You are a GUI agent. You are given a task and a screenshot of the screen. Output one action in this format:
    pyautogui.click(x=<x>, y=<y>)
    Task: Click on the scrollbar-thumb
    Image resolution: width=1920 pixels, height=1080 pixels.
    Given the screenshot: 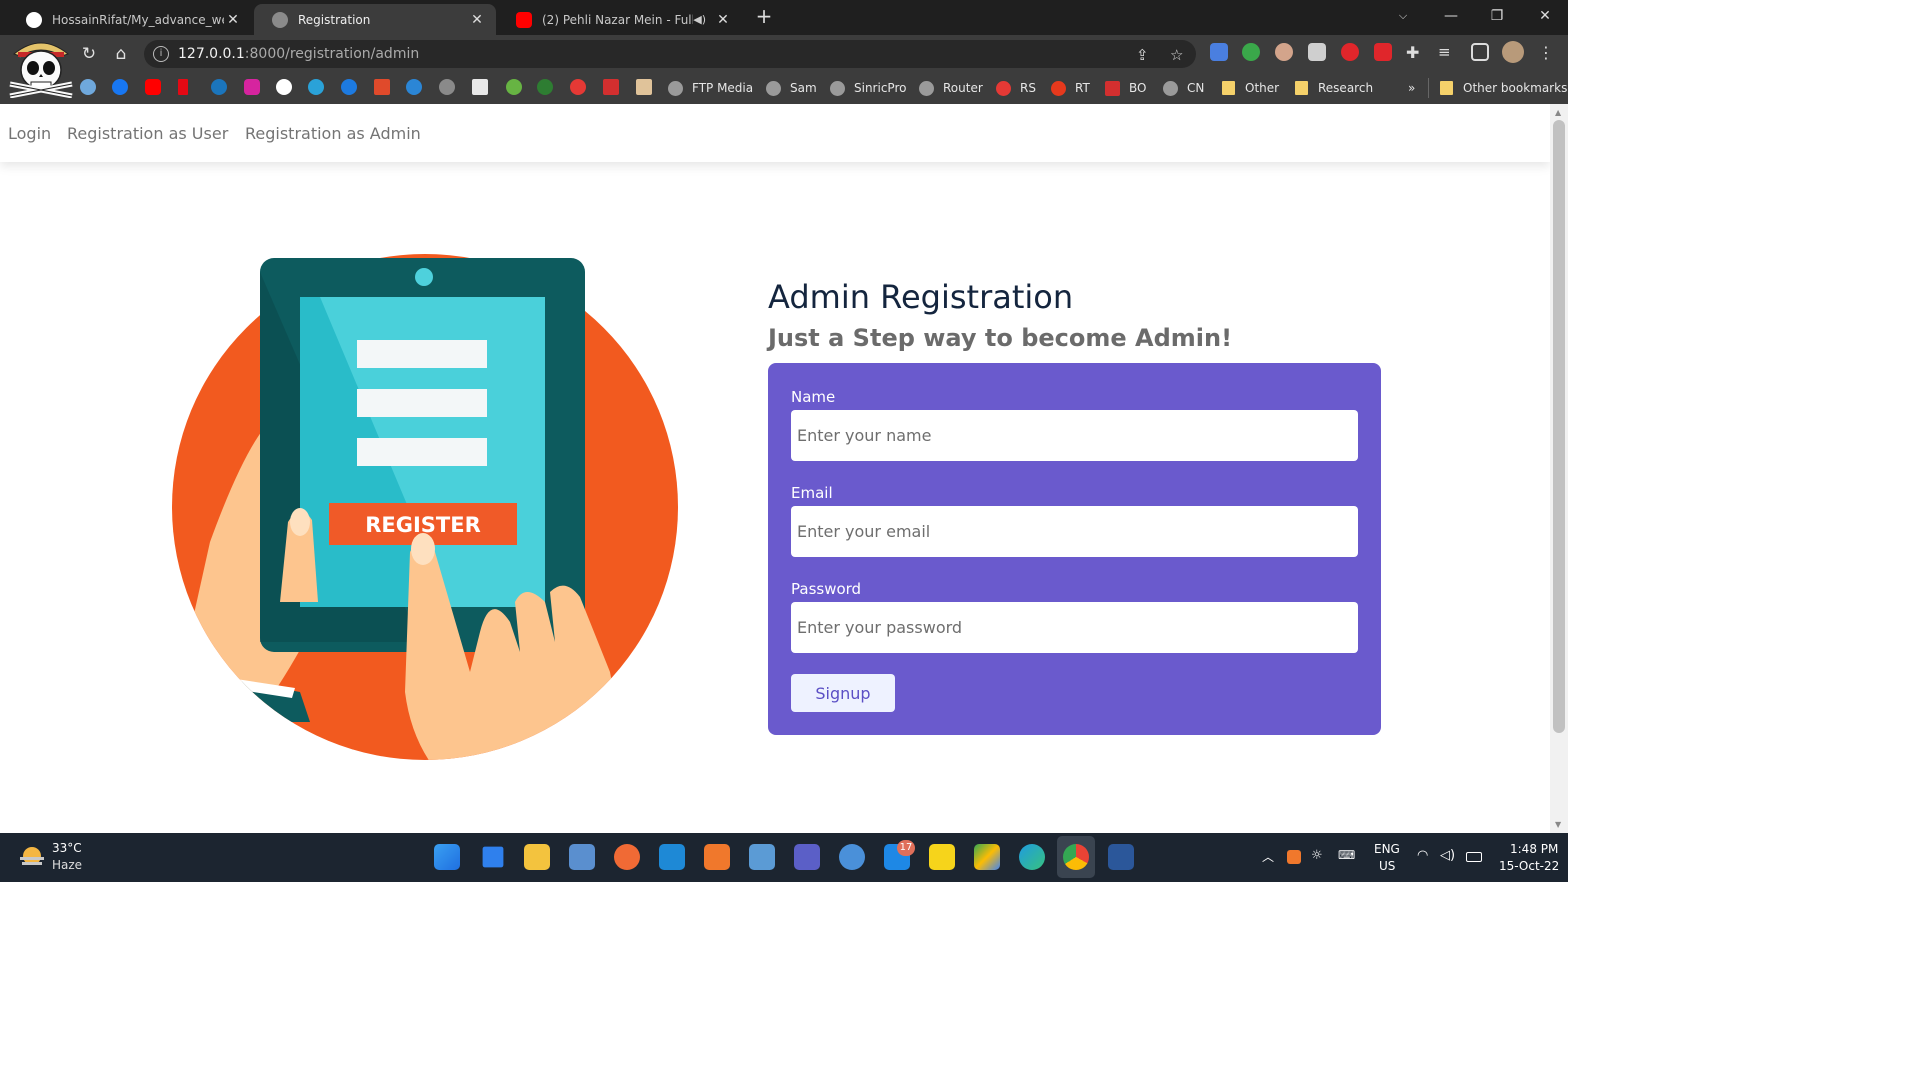 What is the action you would take?
    pyautogui.click(x=1559, y=426)
    